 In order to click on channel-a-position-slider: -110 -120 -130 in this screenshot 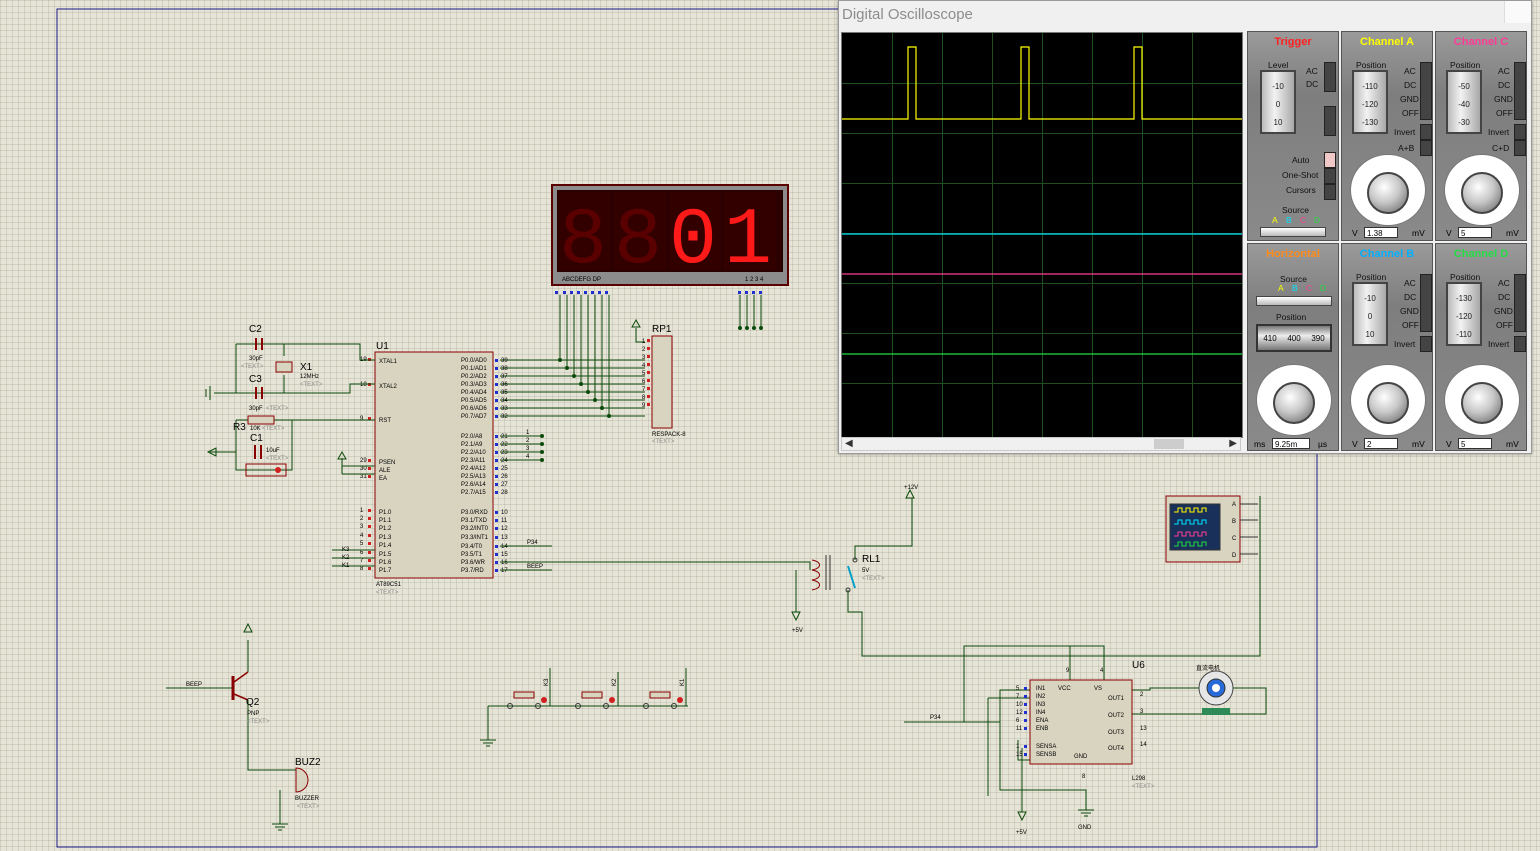, I will do `click(1370, 102)`.